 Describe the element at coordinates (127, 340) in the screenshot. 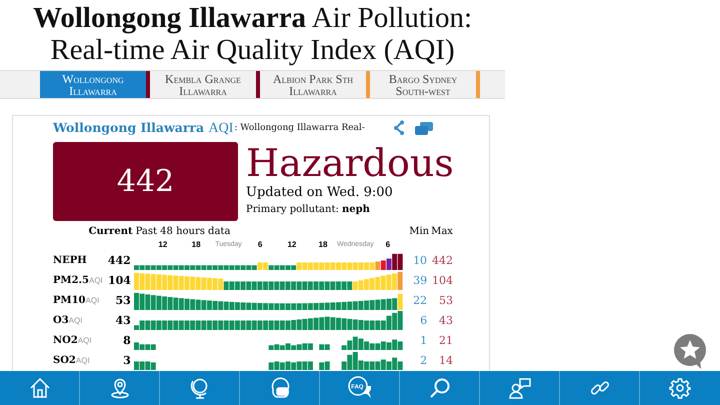

I see `current-value: 8` at that location.